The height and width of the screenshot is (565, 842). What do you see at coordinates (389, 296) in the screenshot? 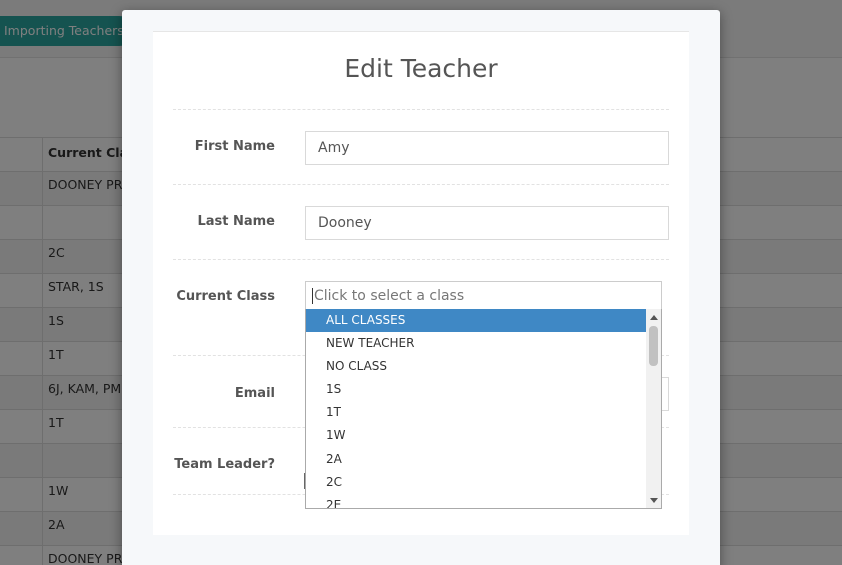
I see `select-placeholder: Click to select a class` at bounding box center [389, 296].